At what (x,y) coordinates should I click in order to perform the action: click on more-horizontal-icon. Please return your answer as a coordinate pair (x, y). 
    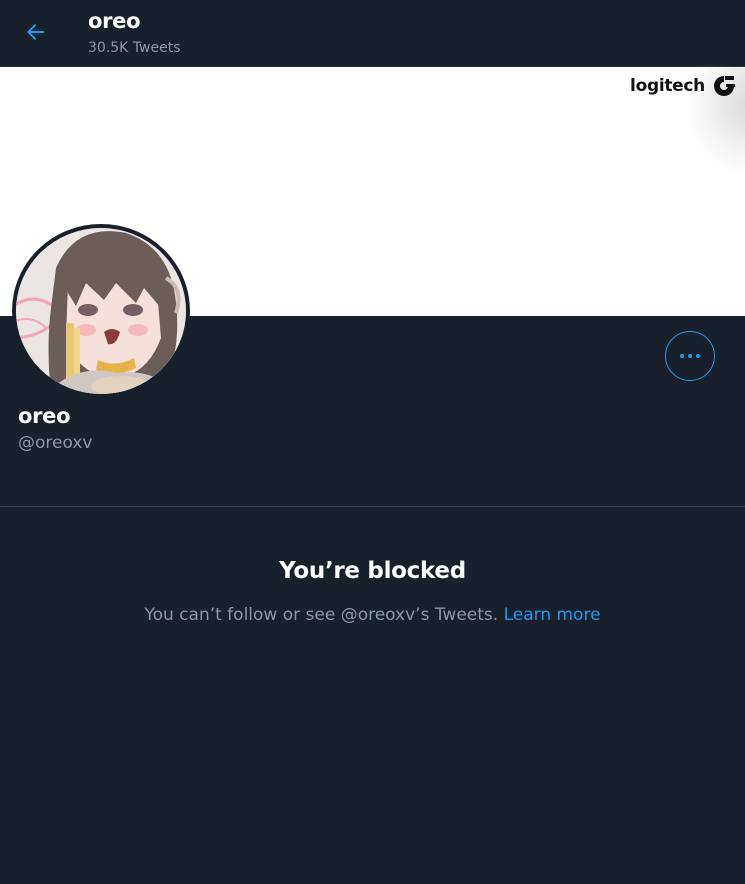
    Looking at the image, I should click on (682, 356).